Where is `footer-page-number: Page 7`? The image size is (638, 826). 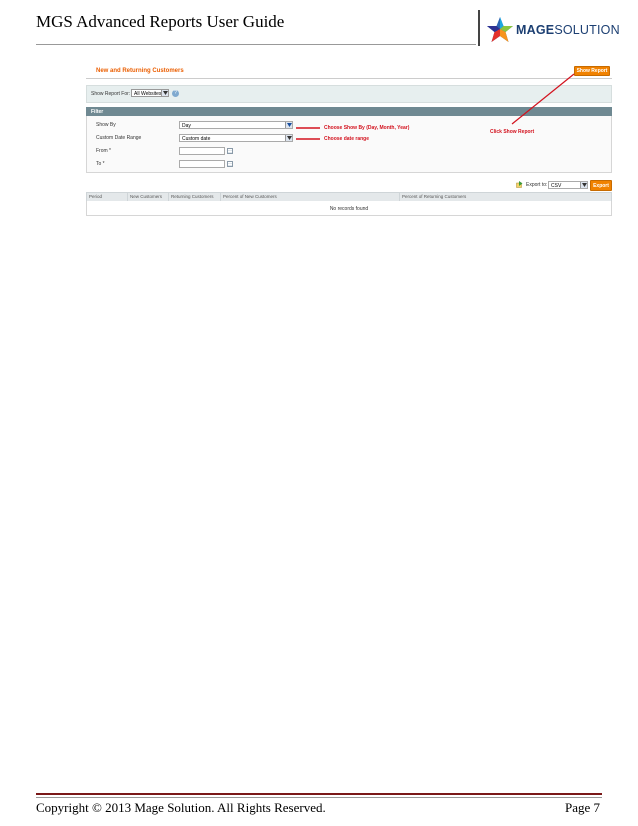 footer-page-number: Page 7 is located at coordinates (582, 807).